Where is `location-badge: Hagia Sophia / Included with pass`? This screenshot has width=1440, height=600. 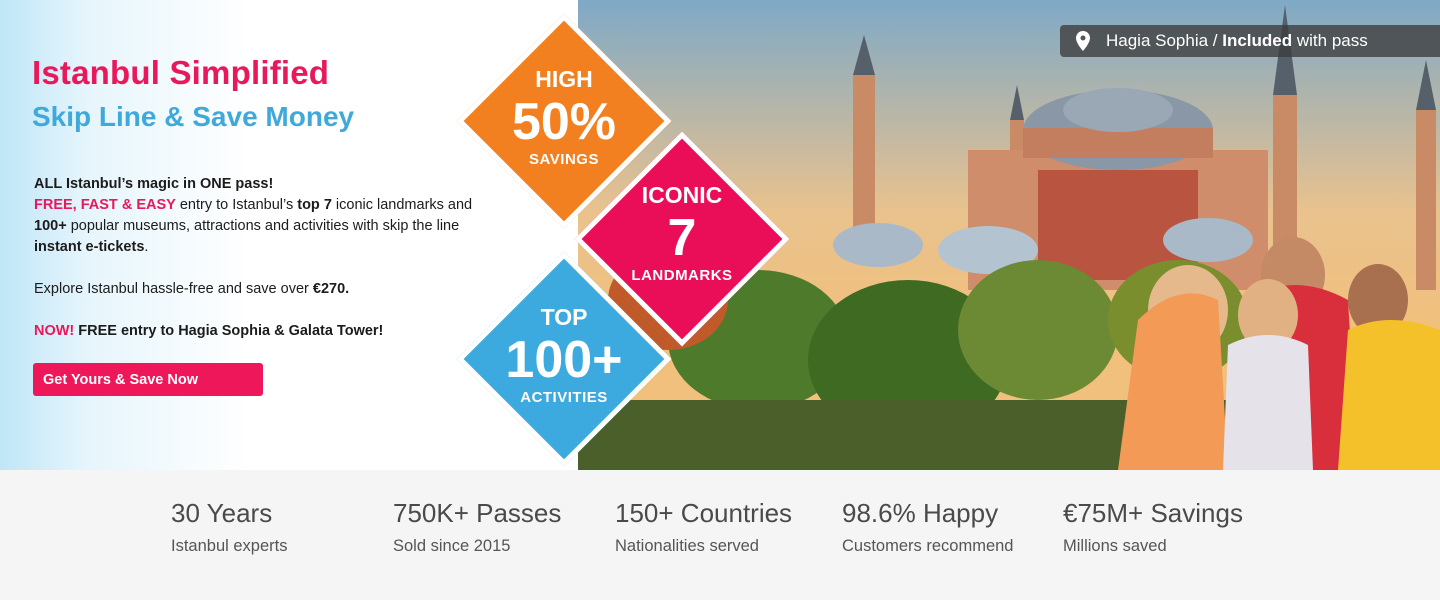 location-badge: Hagia Sophia / Included with pass is located at coordinates (1250, 41).